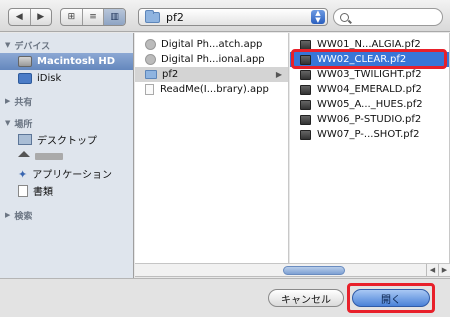  What do you see at coordinates (23, 102) in the screenshot?
I see `section-label: 共有` at bounding box center [23, 102].